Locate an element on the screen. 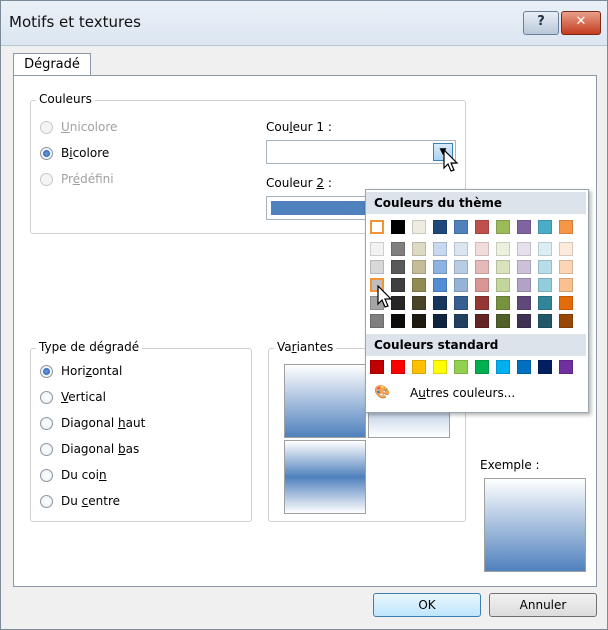 The image size is (608, 630). gradient-type-radio-label: Du coin is located at coordinates (84, 475).